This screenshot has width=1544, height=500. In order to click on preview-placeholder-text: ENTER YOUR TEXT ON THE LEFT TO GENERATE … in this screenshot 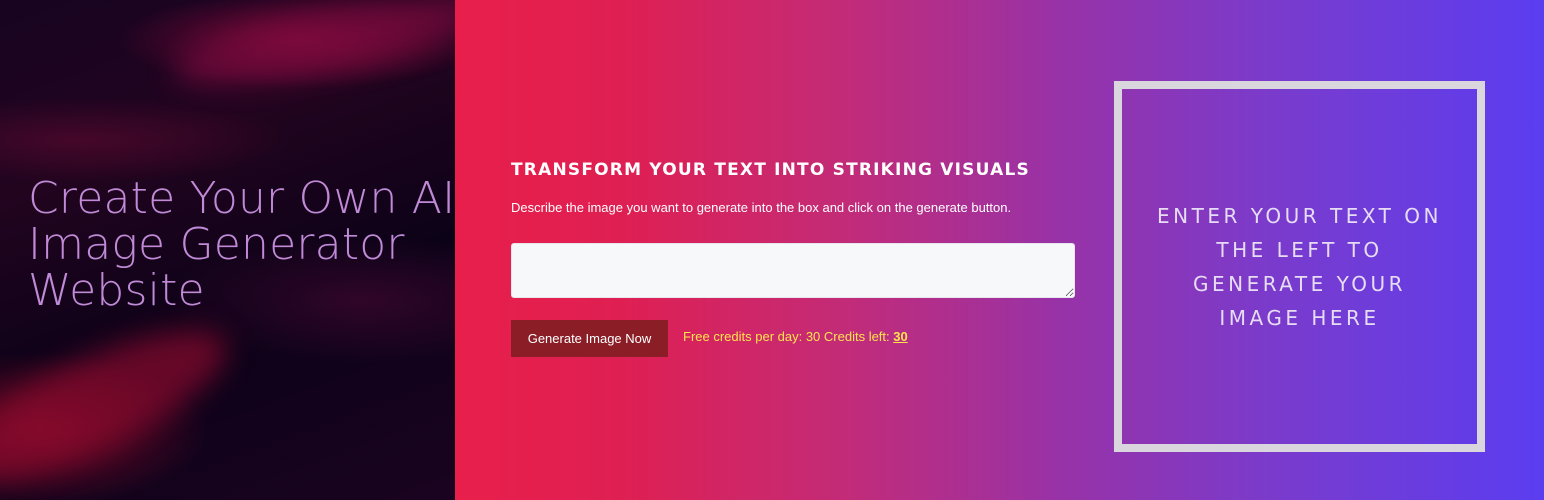, I will do `click(1299, 266)`.